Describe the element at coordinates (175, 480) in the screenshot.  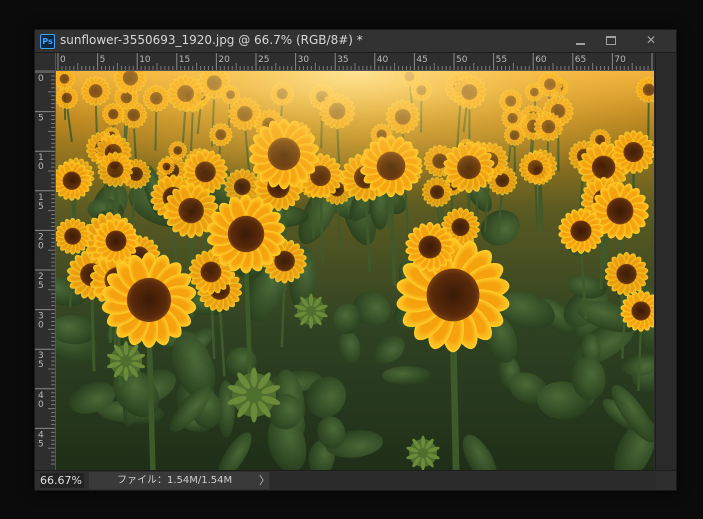
I see `file-size-text: ファイル：1.54M/1.54M` at that location.